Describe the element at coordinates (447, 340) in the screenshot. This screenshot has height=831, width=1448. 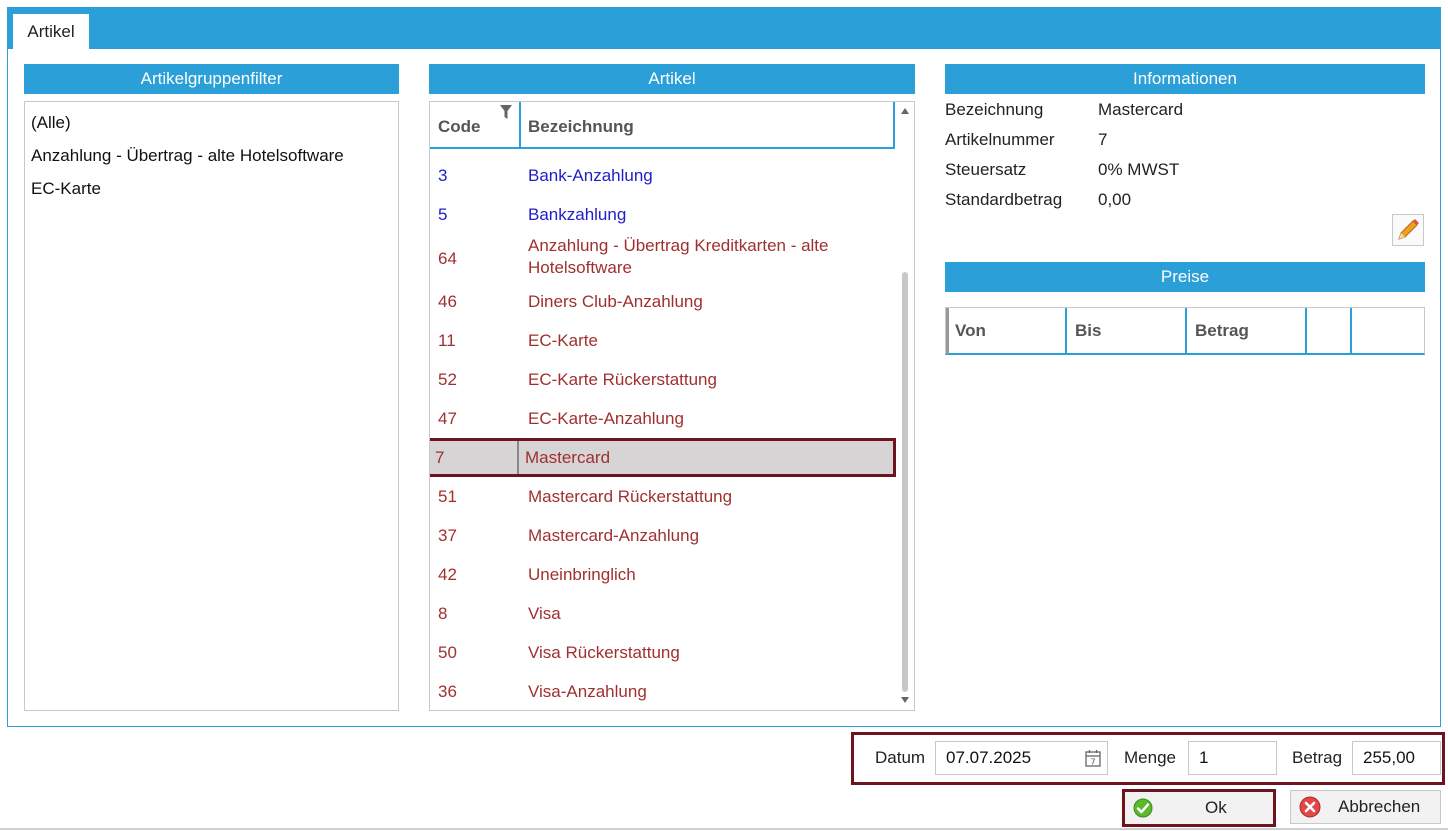
I see `row-code: 11` at that location.